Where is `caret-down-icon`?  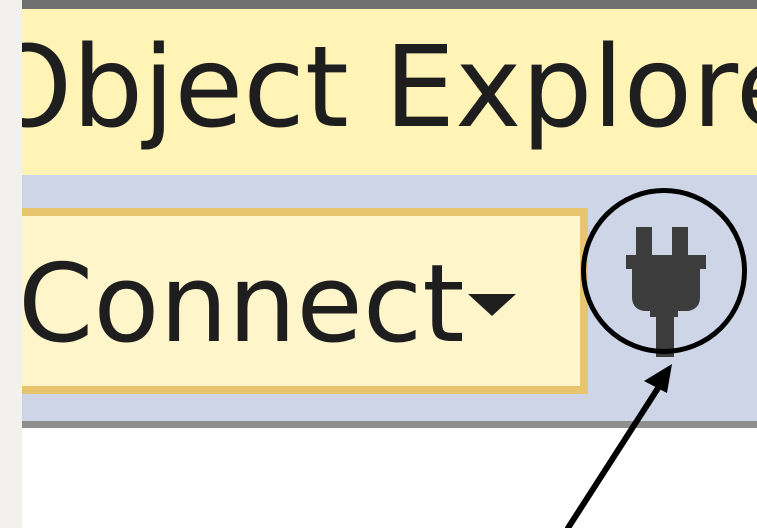 caret-down-icon is located at coordinates (492, 305).